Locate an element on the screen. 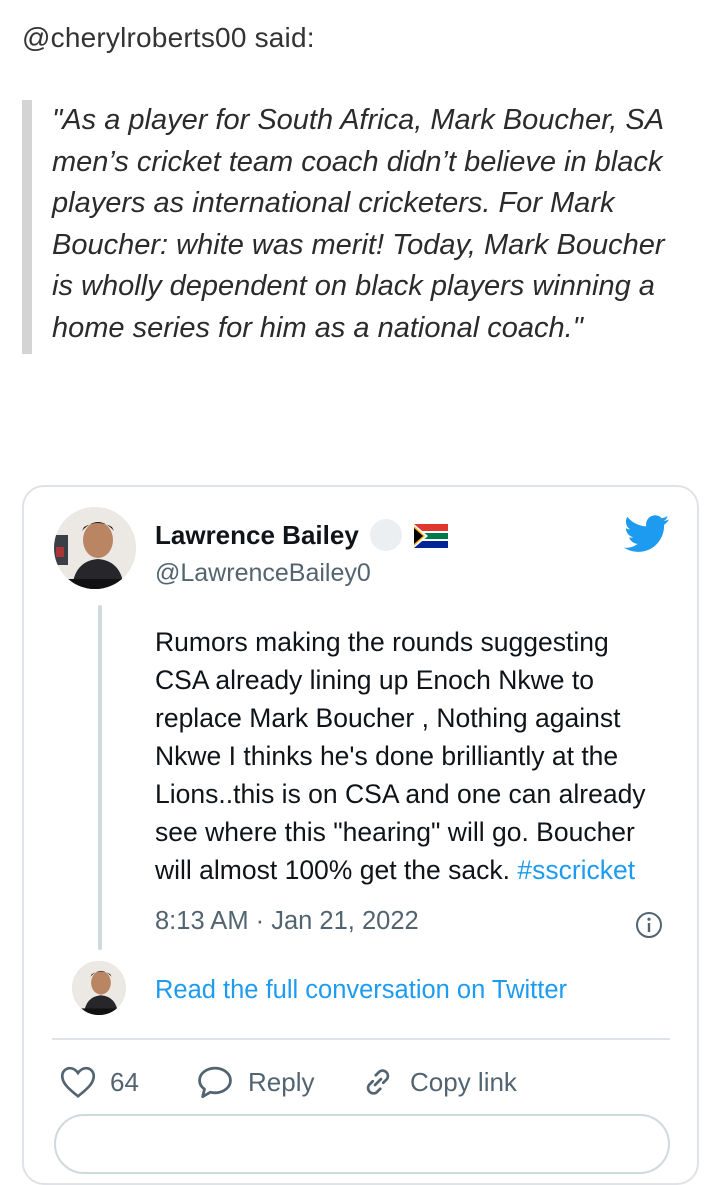  copy-link-label: Copy link is located at coordinates (463, 1081).